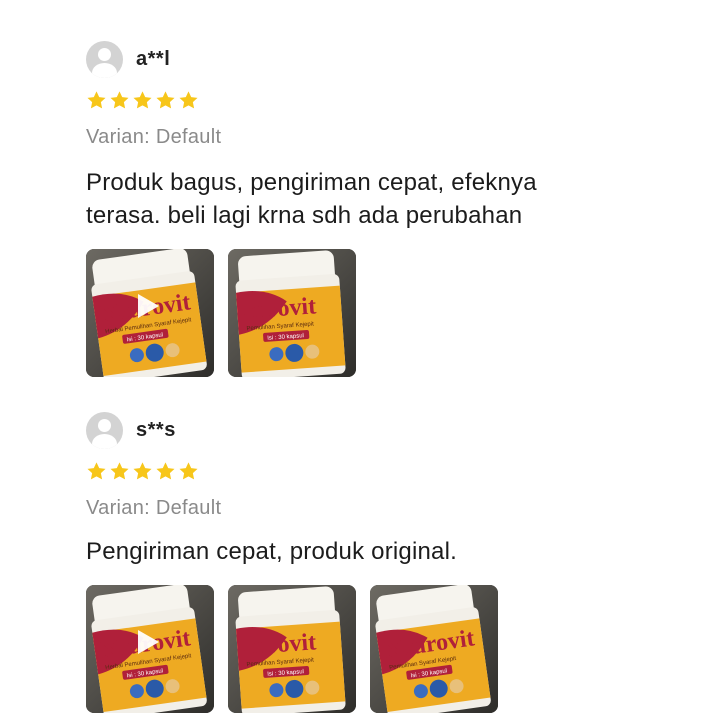  I want to click on review-comment: Pengiriman cepat, produk original., so click(386, 551).